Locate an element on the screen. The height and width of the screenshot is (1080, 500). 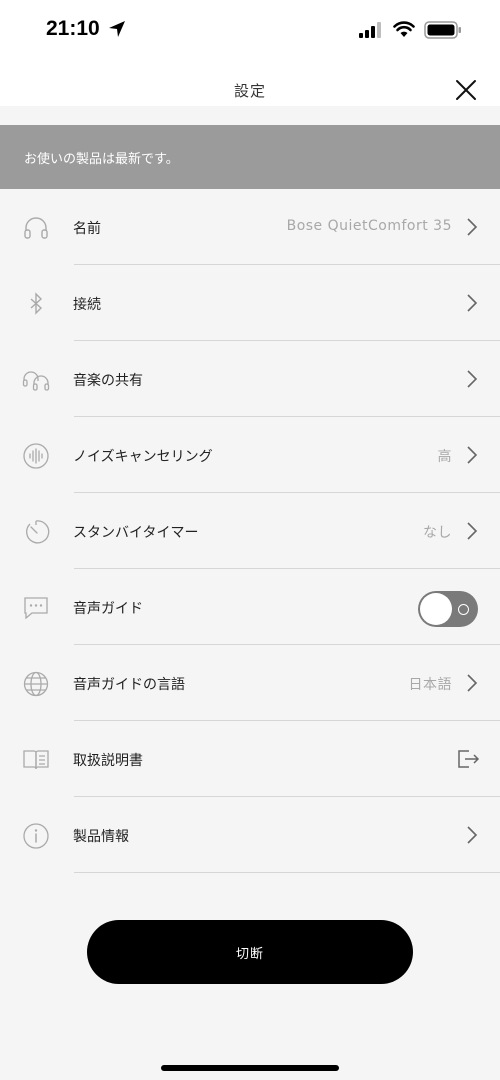
setting-label: 音楽の共有 is located at coordinates (108, 381).